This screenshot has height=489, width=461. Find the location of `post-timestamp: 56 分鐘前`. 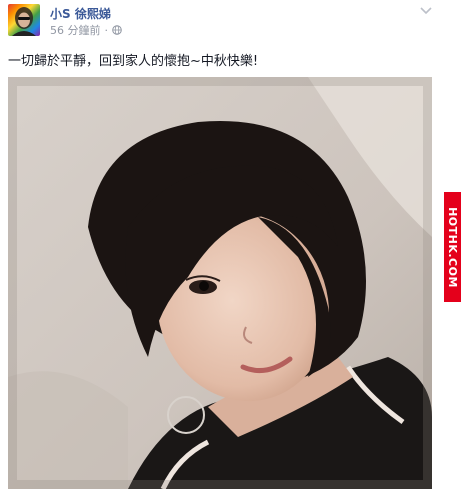

post-timestamp: 56 分鐘前 is located at coordinates (75, 30).